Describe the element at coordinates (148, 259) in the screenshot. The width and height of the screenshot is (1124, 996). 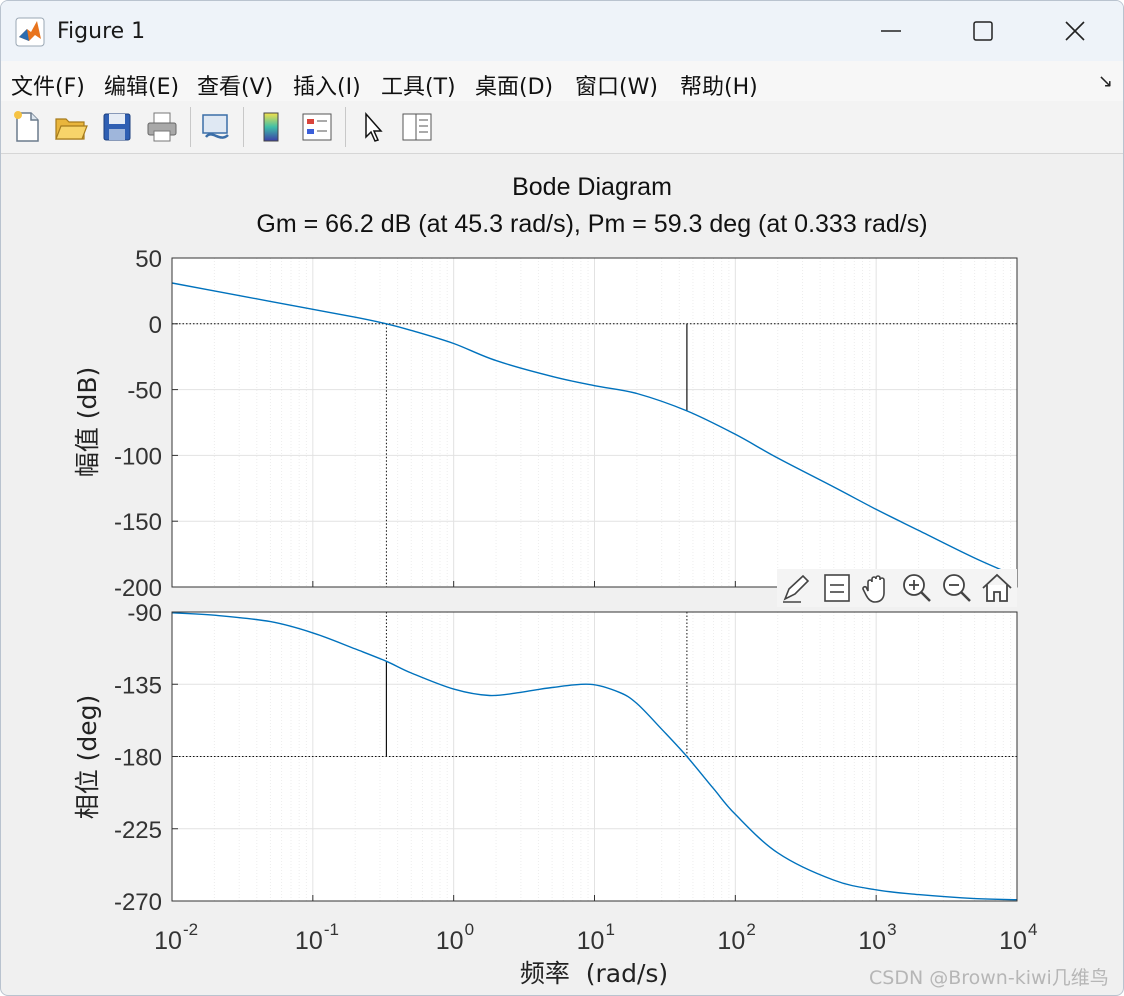
I see `y-tick-label: 50` at that location.